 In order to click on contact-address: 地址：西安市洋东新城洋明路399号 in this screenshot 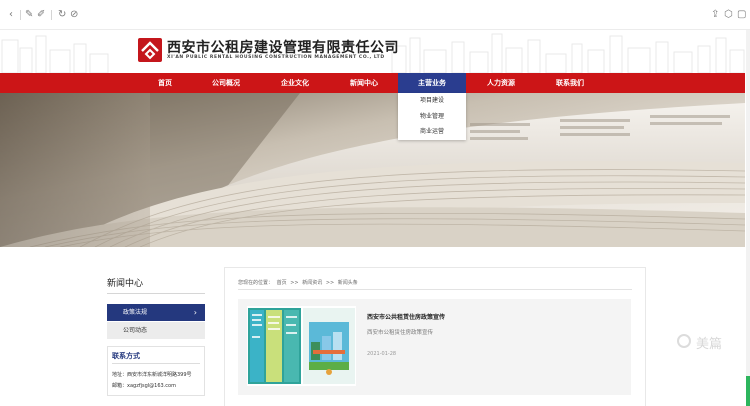, I will do `click(152, 375)`.